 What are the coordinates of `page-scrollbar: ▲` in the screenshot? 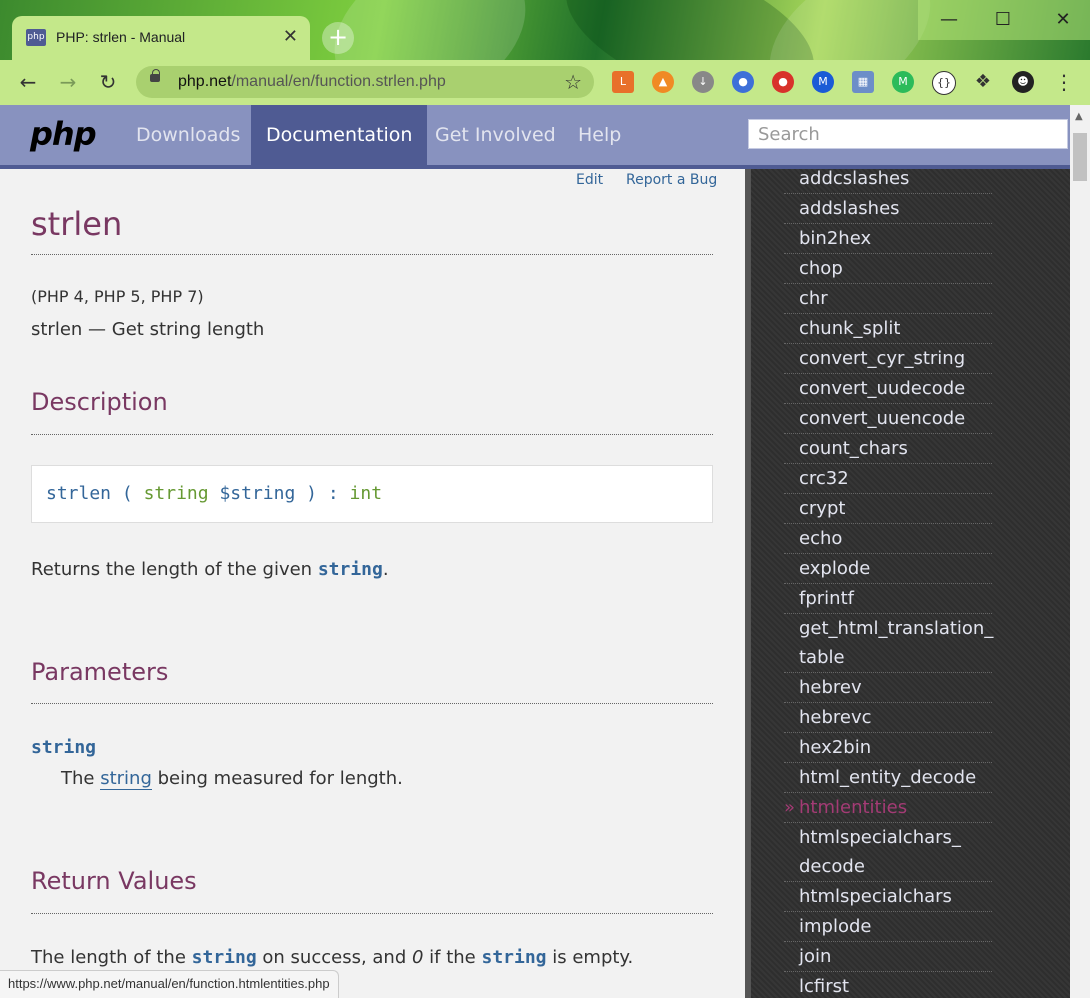 It's located at (1080, 551).